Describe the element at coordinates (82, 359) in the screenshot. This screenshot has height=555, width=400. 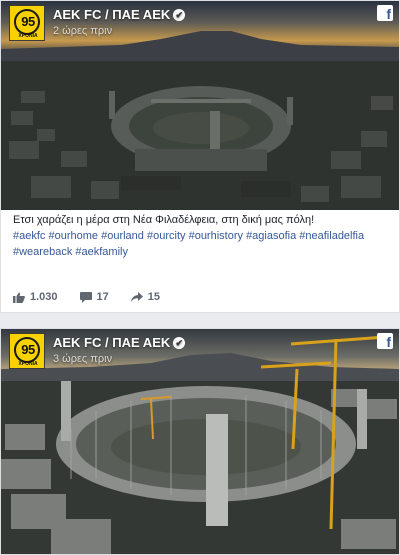
I see `post-timestamp: 3 ώρες πριν` at that location.